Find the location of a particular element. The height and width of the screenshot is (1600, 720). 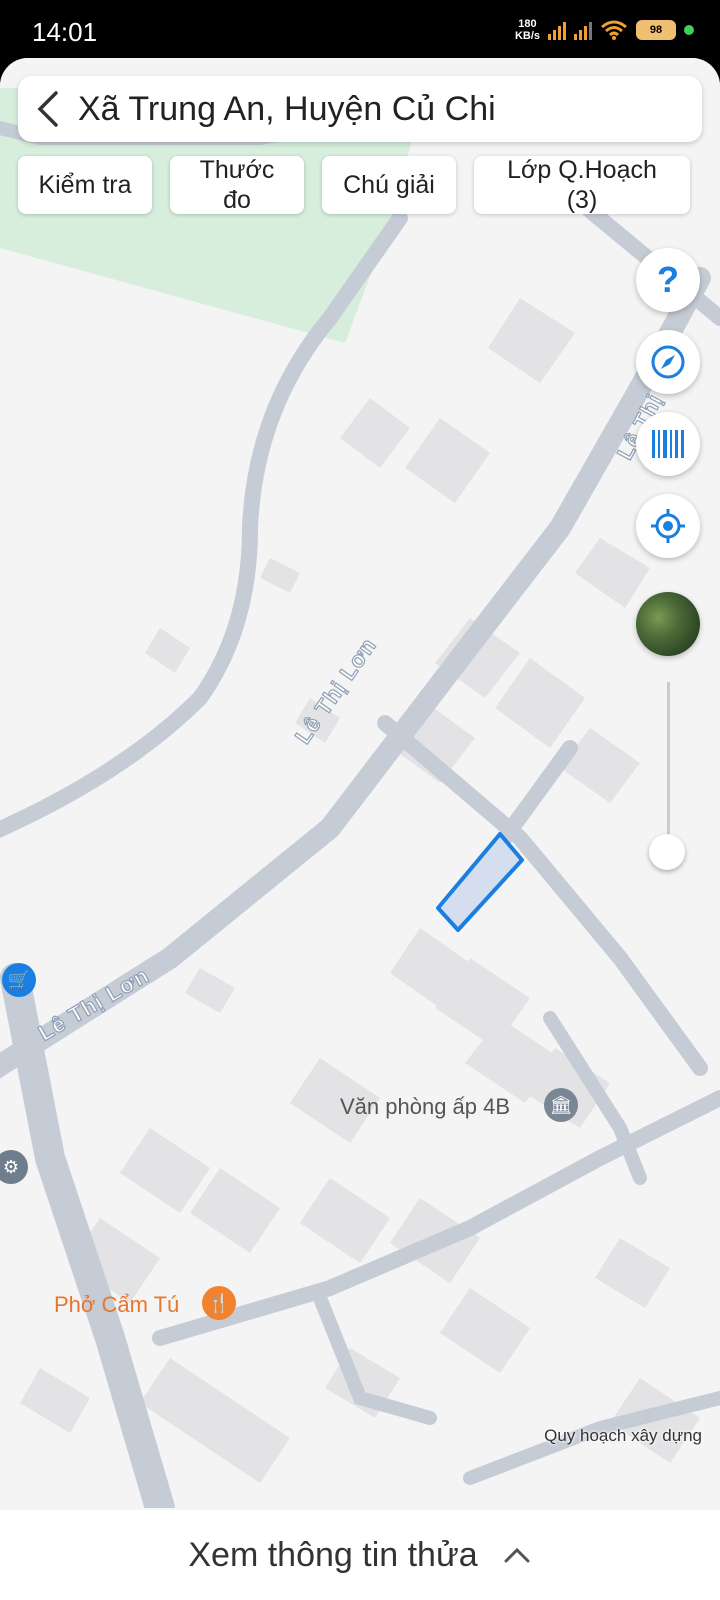

network-speed-value: 180 is located at coordinates (527, 24).